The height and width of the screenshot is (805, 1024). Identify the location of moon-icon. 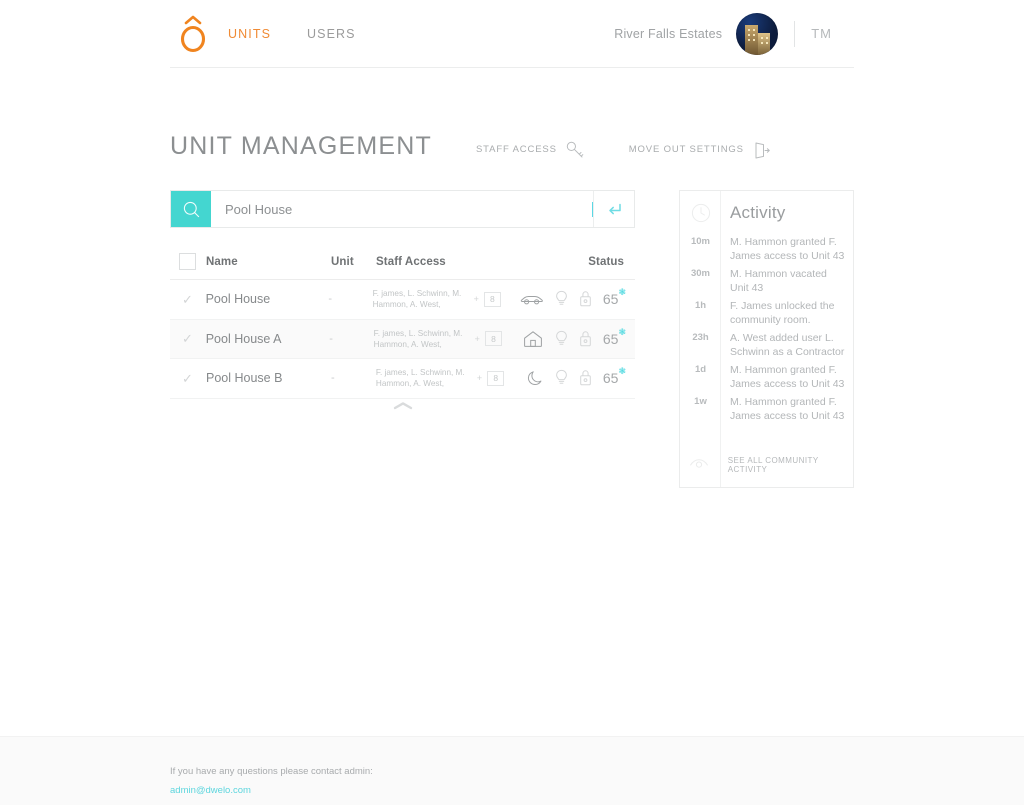
(535, 378).